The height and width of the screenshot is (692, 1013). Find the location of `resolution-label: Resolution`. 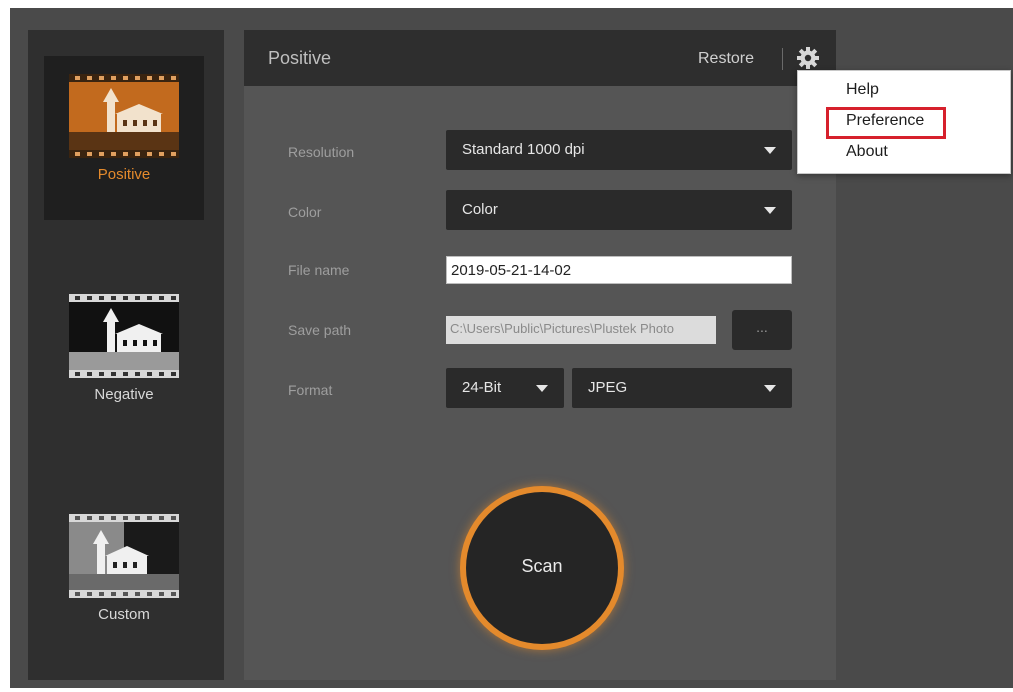

resolution-label: Resolution is located at coordinates (321, 152).